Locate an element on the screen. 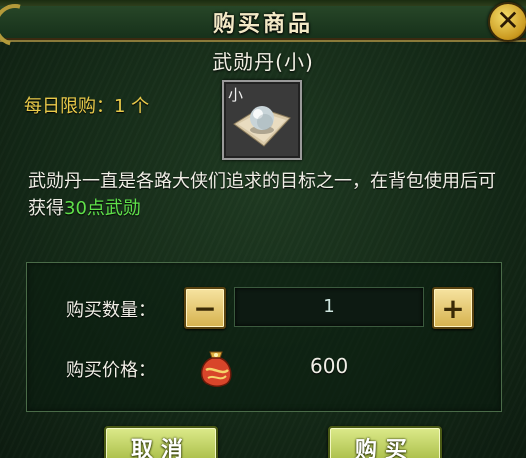 Image resolution: width=526 pixels, height=458 pixels. price-label: 购买价格： is located at coordinates (111, 370).